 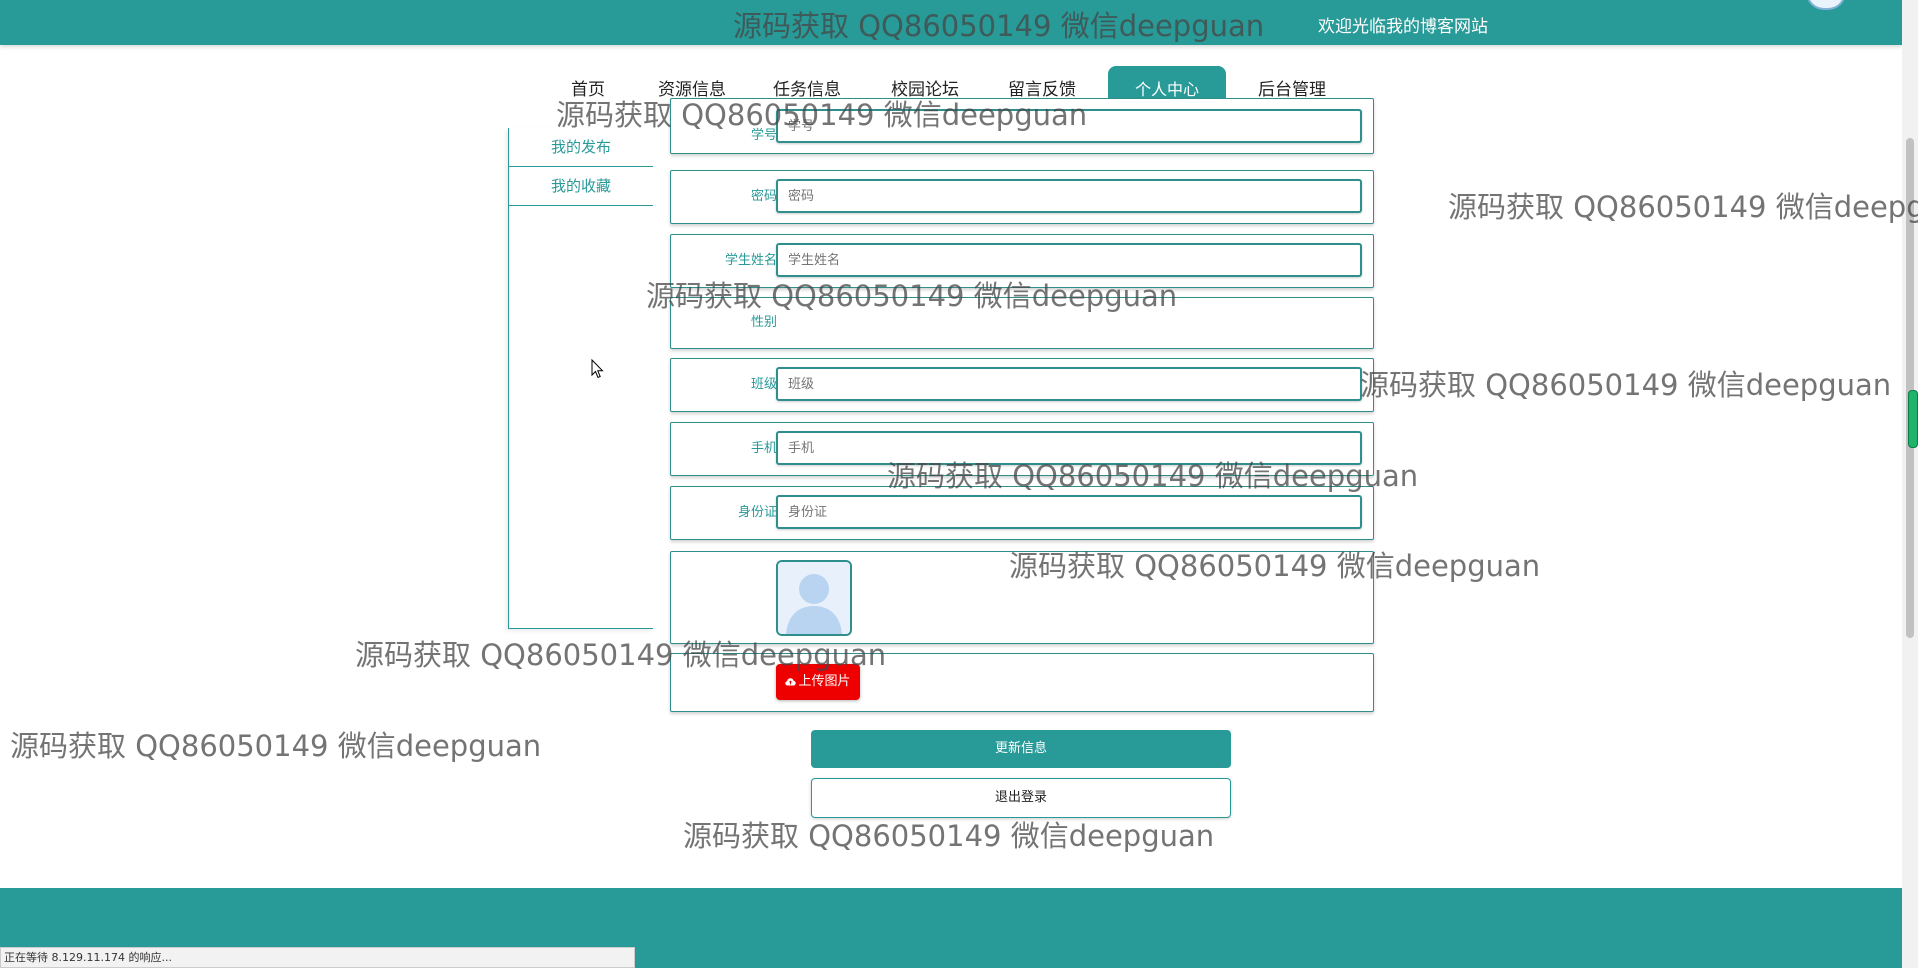 I want to click on student-id-input, so click(x=1069, y=126).